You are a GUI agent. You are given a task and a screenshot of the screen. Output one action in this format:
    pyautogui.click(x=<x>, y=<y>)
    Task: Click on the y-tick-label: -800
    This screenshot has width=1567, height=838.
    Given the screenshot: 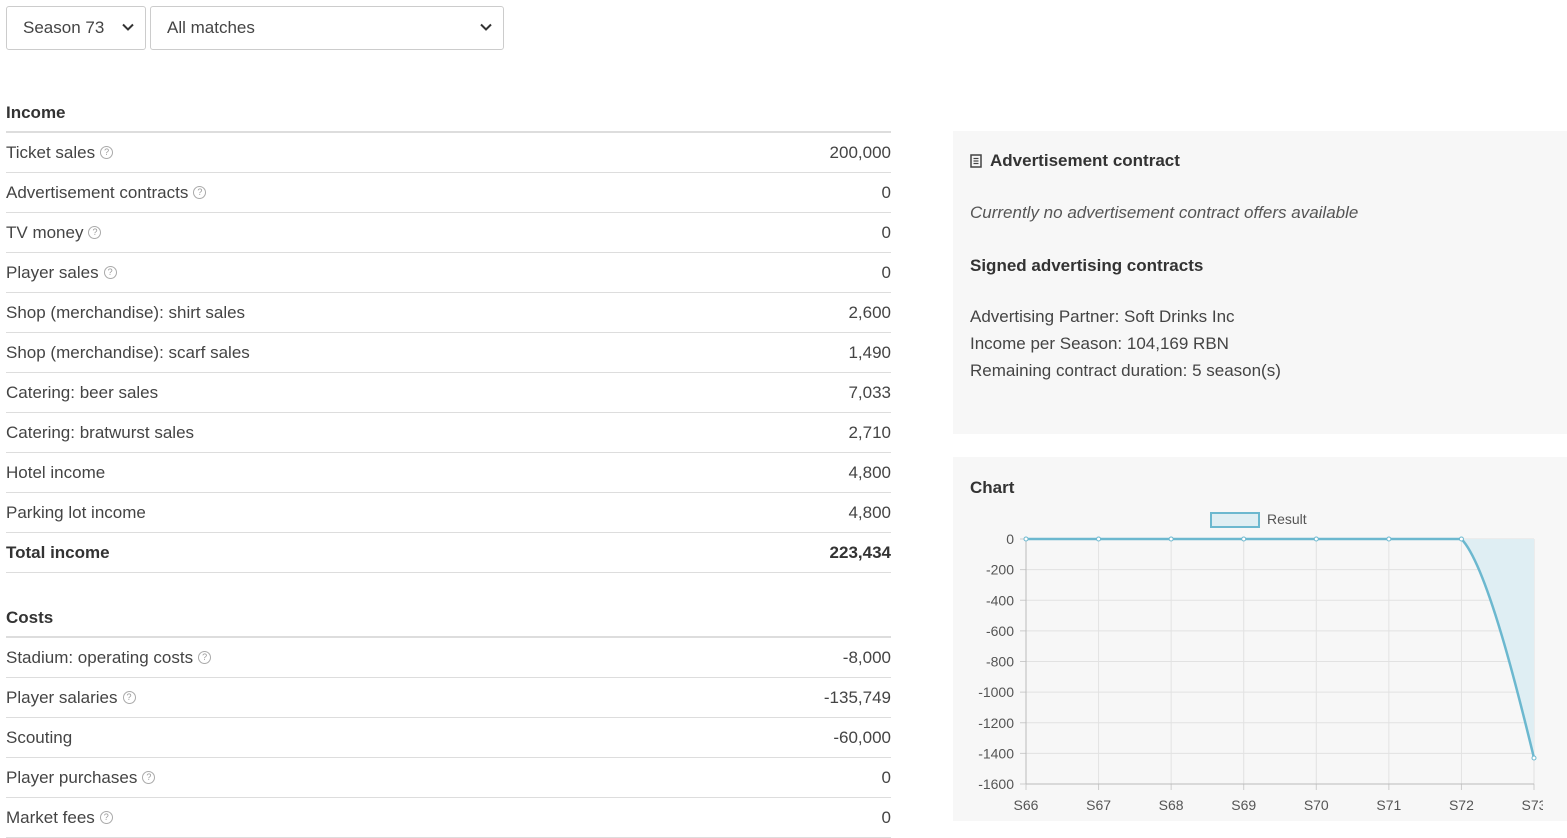 What is the action you would take?
    pyautogui.click(x=1000, y=662)
    